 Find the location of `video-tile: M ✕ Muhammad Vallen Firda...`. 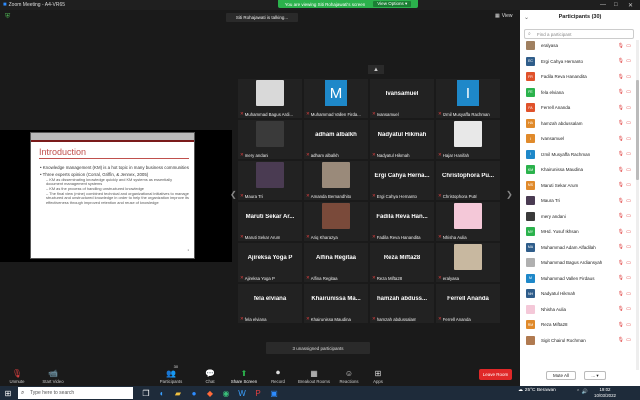

video-tile: M ✕ Muhammad Vallen Firda... is located at coordinates (336, 98).